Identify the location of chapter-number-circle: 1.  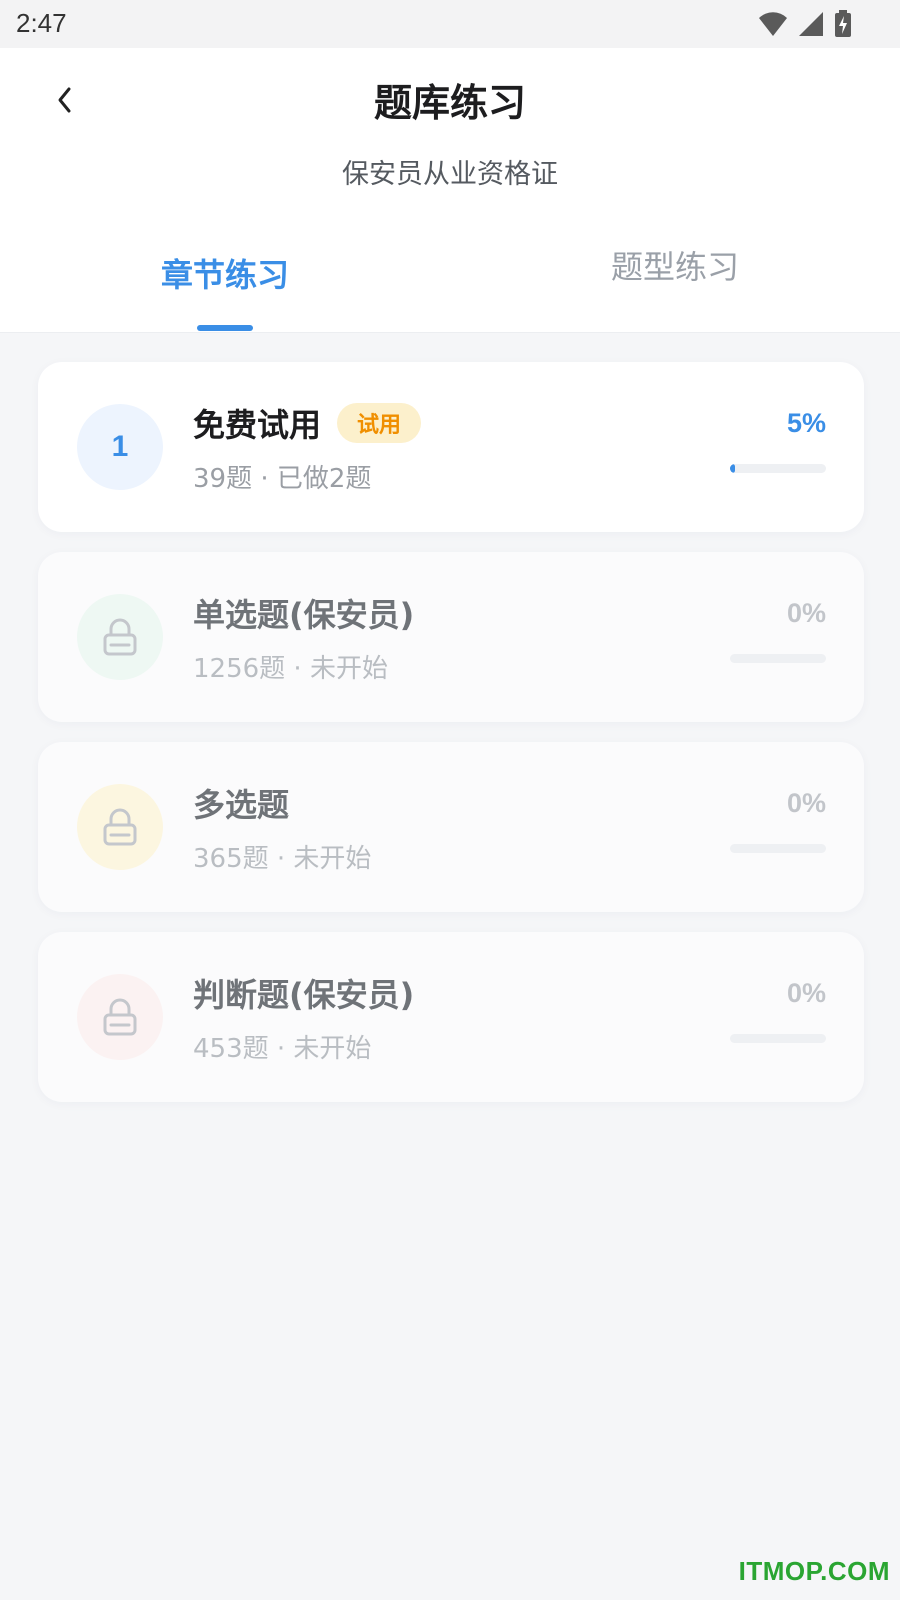
(120, 447).